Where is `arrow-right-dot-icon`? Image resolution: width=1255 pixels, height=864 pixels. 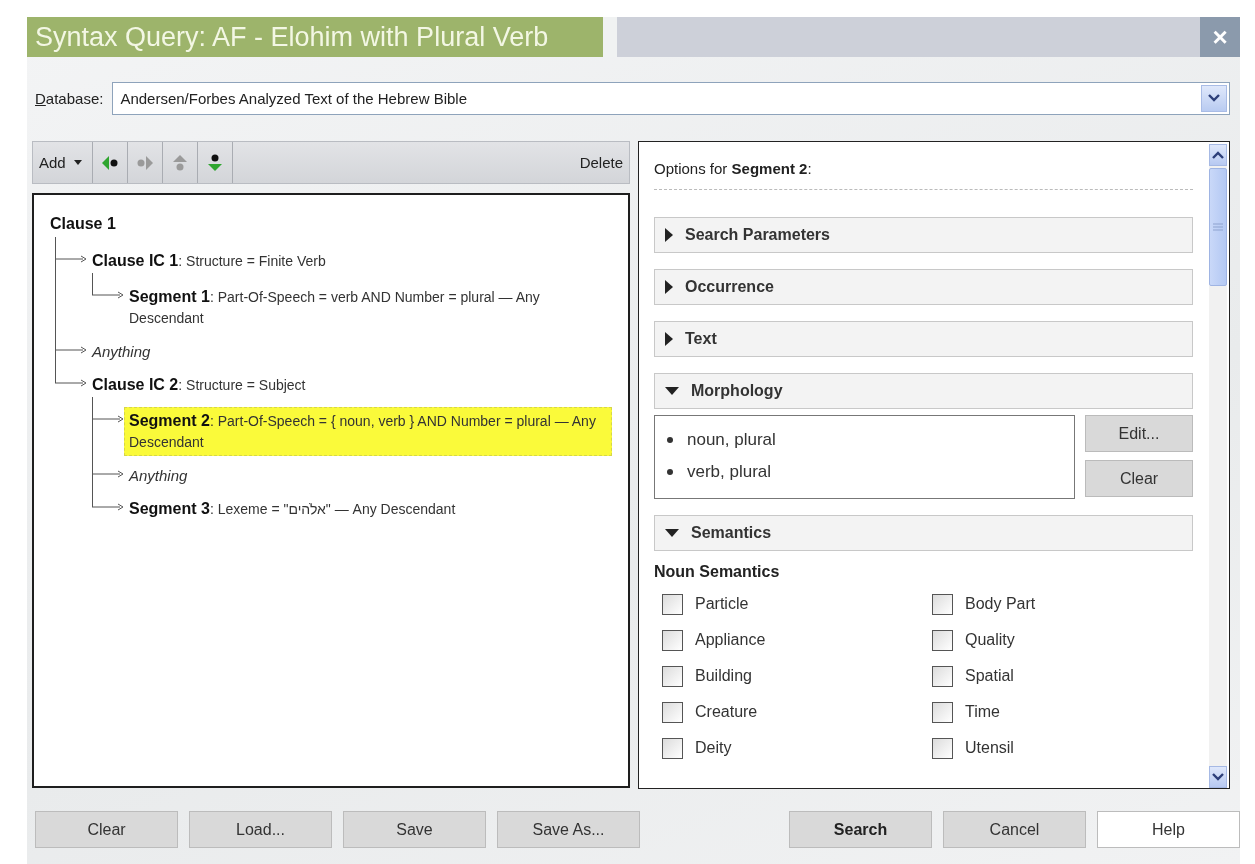 arrow-right-dot-icon is located at coordinates (144, 162).